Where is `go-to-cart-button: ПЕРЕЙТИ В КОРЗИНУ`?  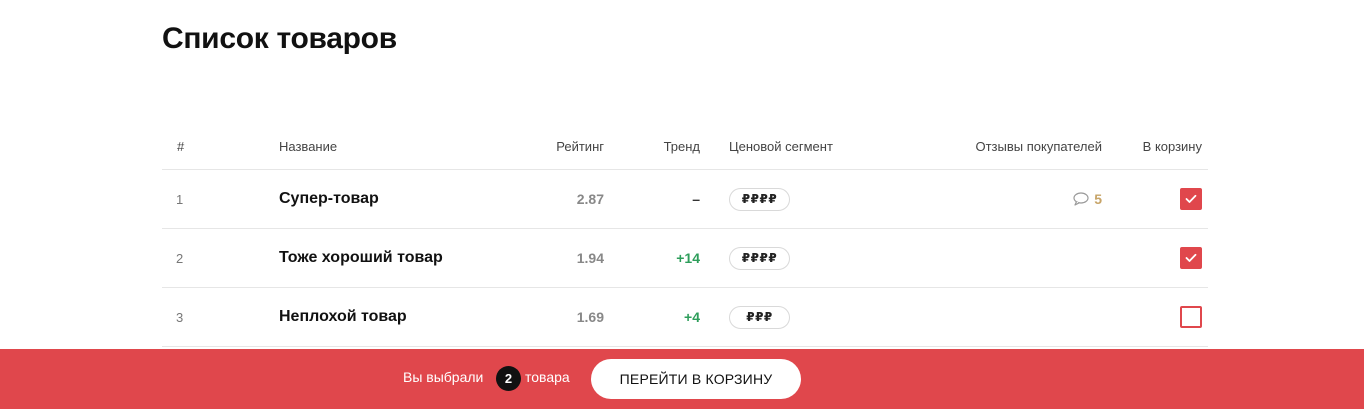
go-to-cart-button: ПЕРЕЙТИ В КОРЗИНУ is located at coordinates (696, 379).